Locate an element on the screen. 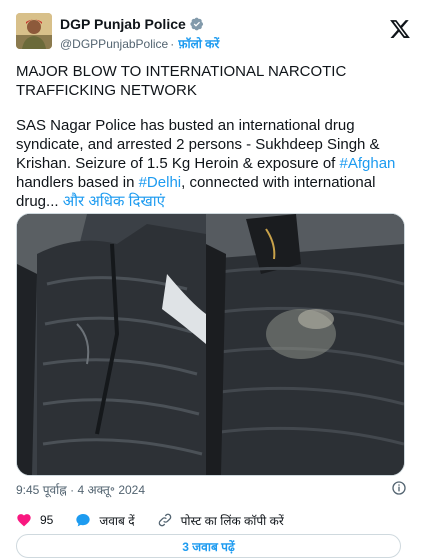  handle-row: @DGPPunjabPolice · फ़ॉलो करें is located at coordinates (139, 43).